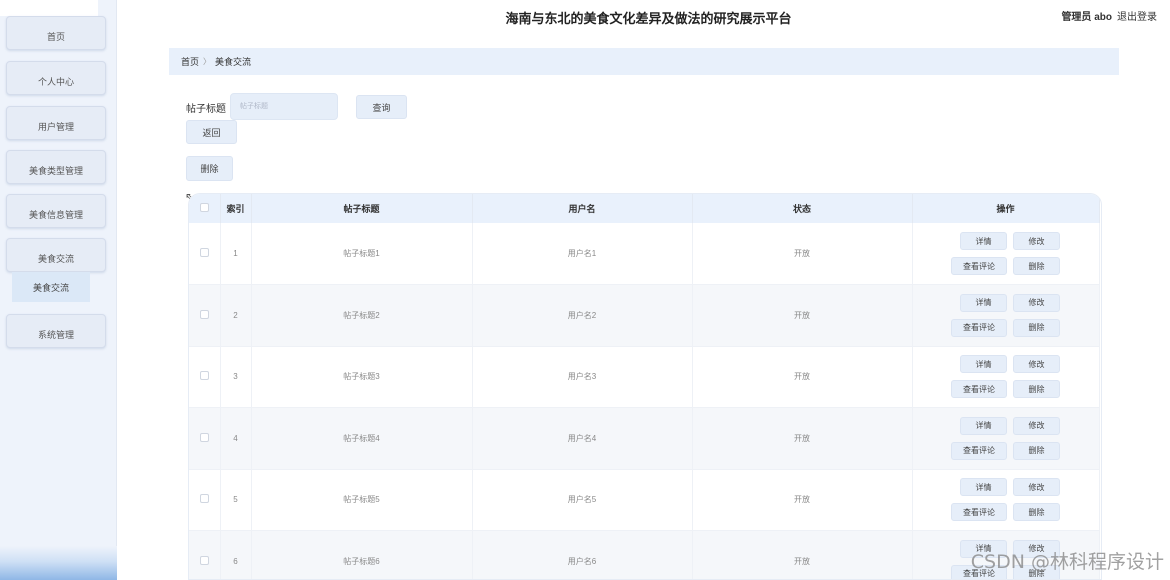  What do you see at coordinates (381, 107) in the screenshot?
I see `query-button: 查询` at bounding box center [381, 107].